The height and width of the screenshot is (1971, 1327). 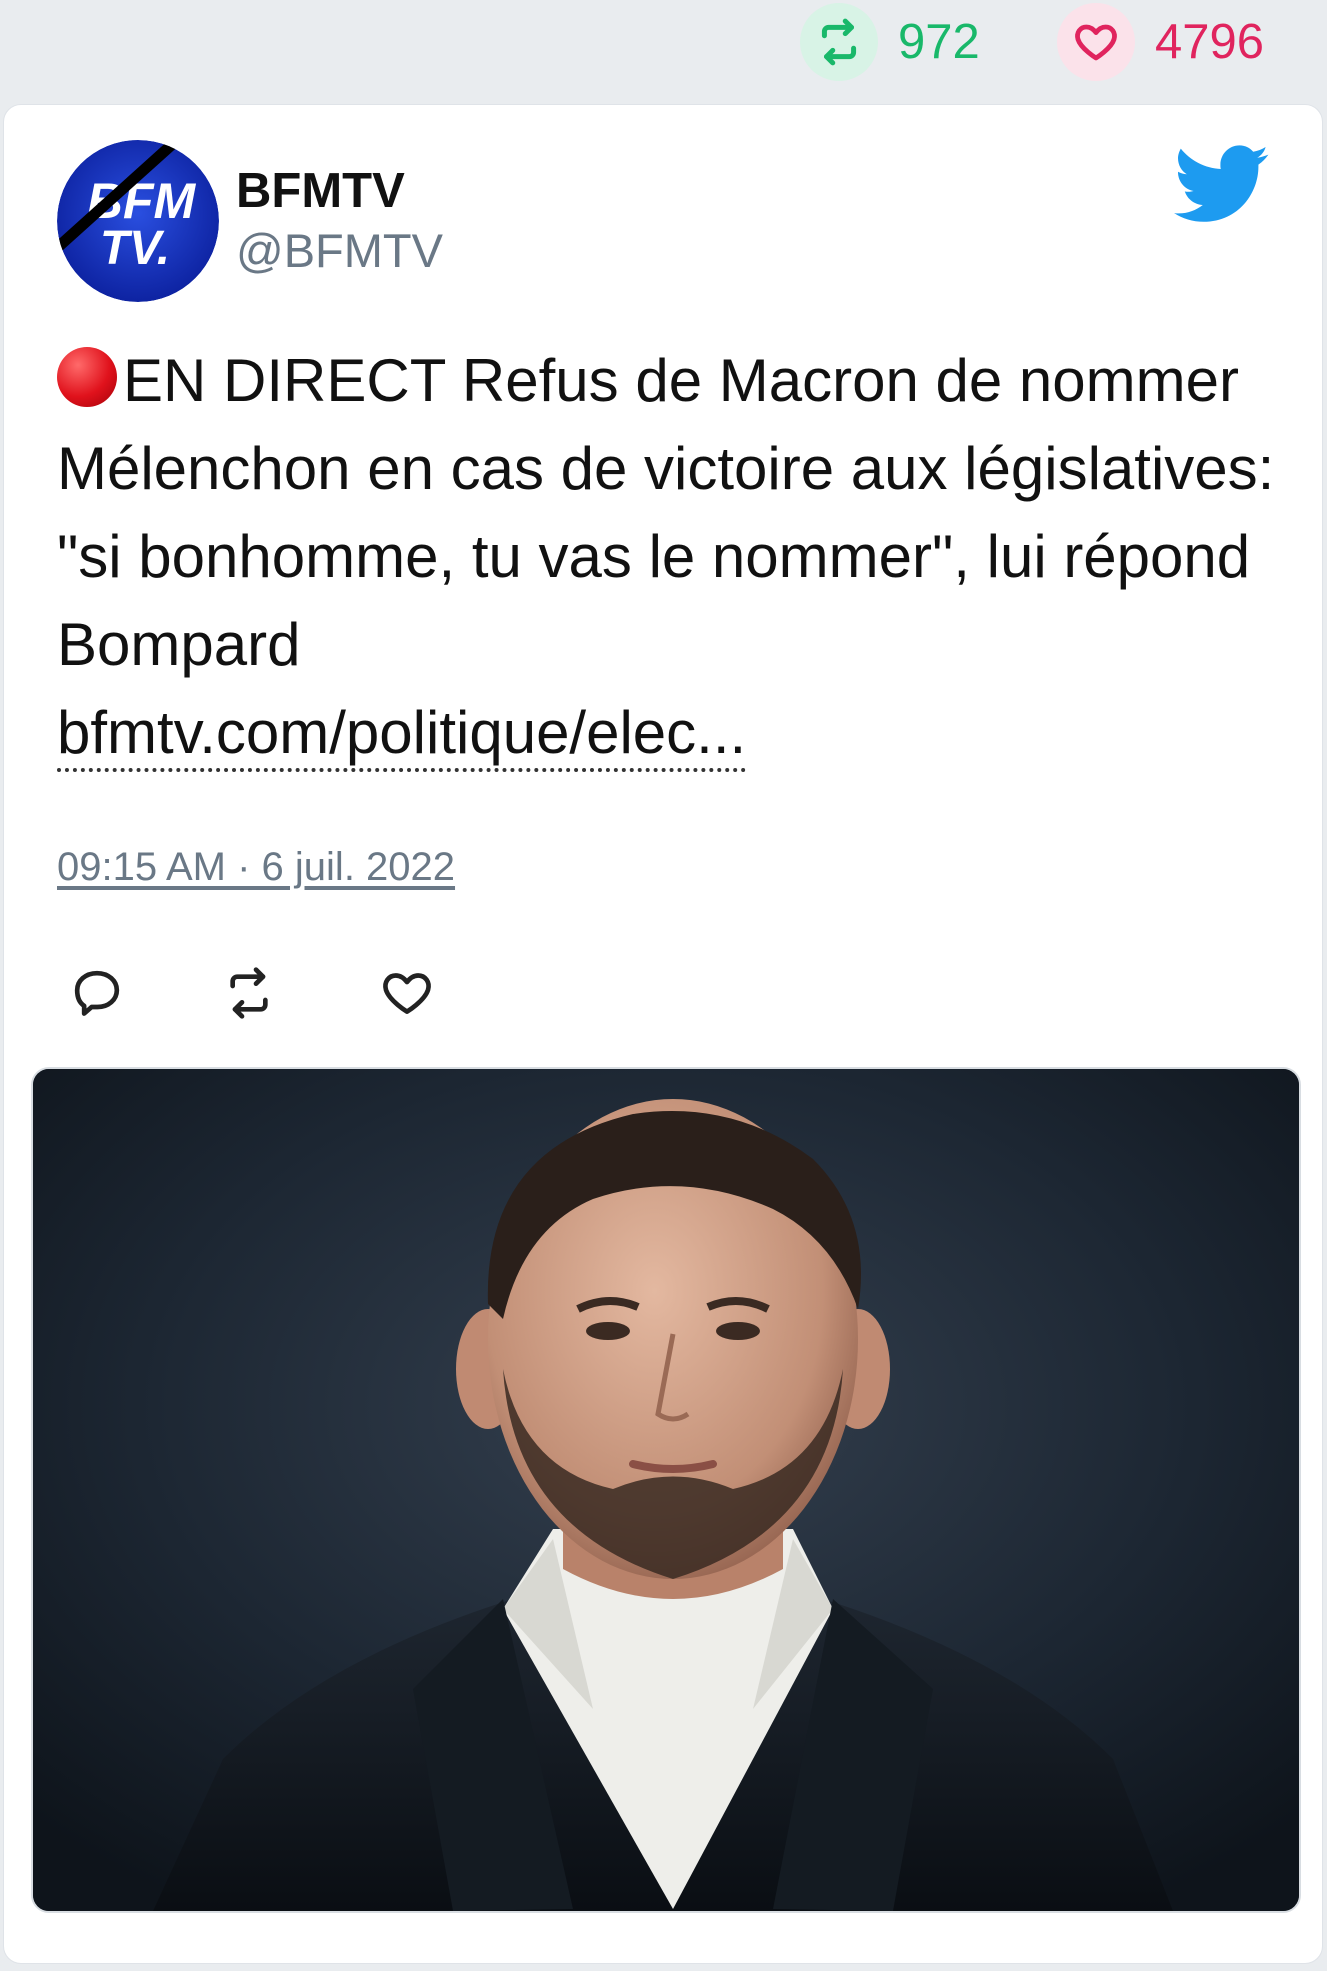 What do you see at coordinates (99, 995) in the screenshot?
I see `reply-icon` at bounding box center [99, 995].